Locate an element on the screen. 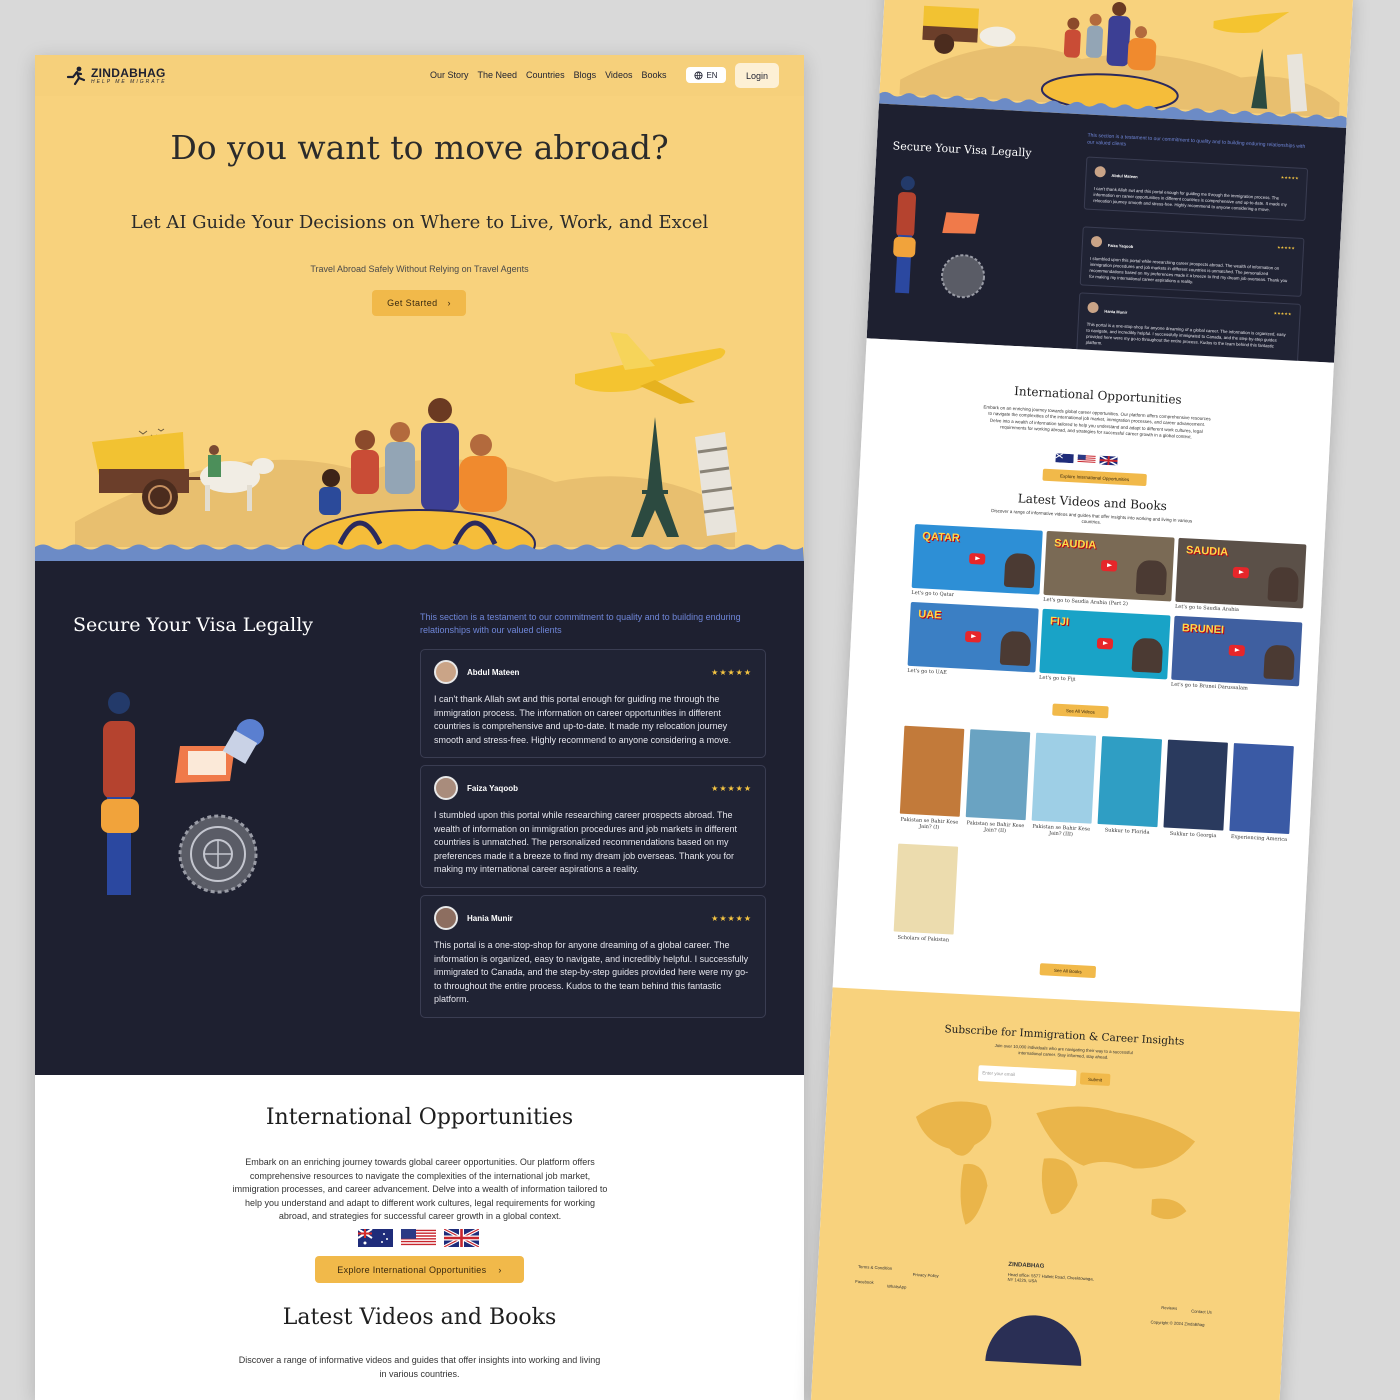 Image resolution: width=1400 pixels, height=1400 pixels. video-card: UAE Let's go to UAE is located at coordinates (973, 642).